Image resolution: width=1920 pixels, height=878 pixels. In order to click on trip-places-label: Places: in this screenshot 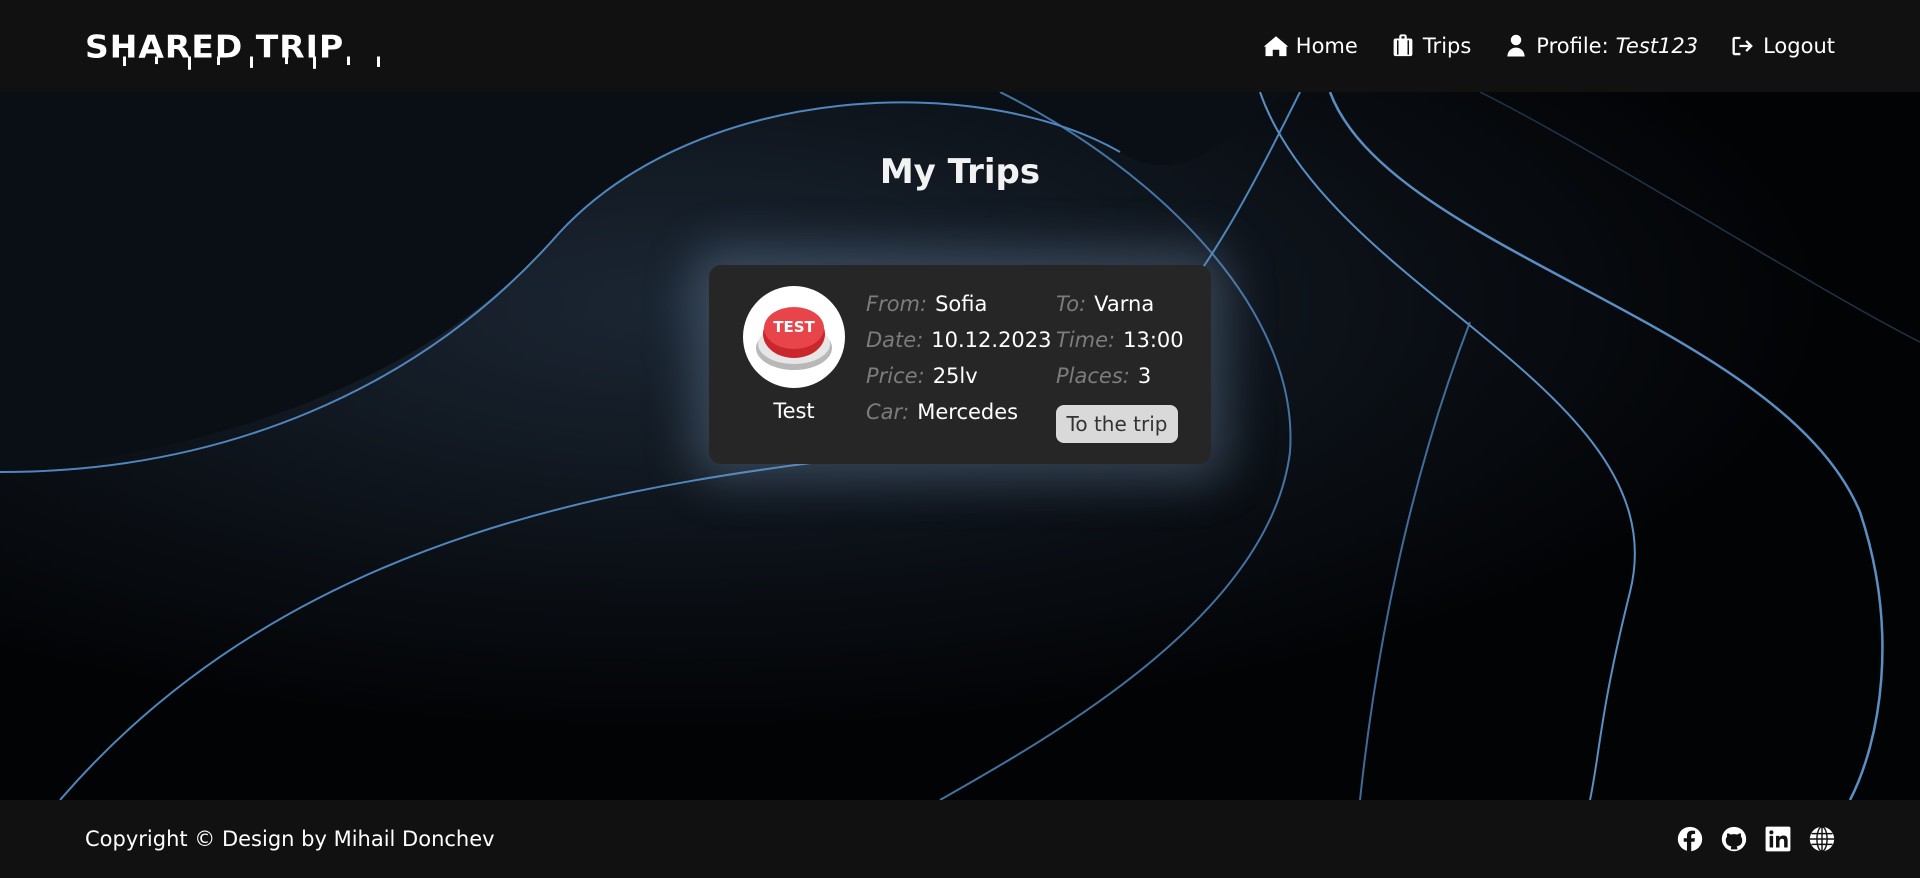, I will do `click(1093, 376)`.